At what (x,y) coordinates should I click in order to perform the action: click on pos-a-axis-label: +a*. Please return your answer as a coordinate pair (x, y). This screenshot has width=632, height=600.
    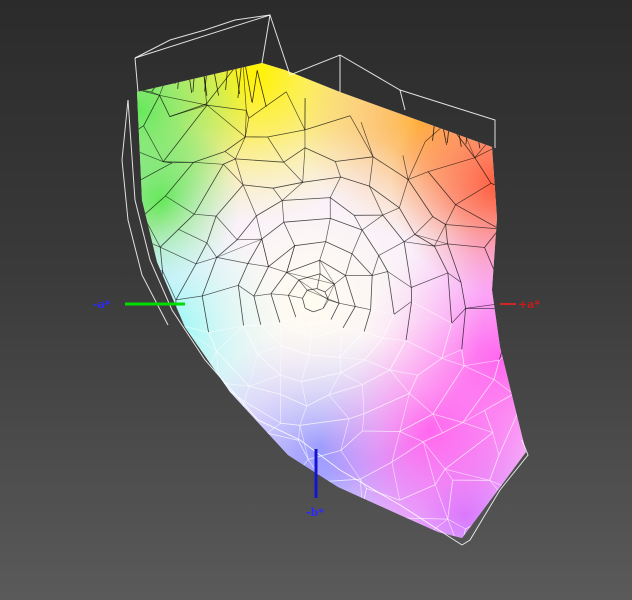
    Looking at the image, I should click on (529, 304).